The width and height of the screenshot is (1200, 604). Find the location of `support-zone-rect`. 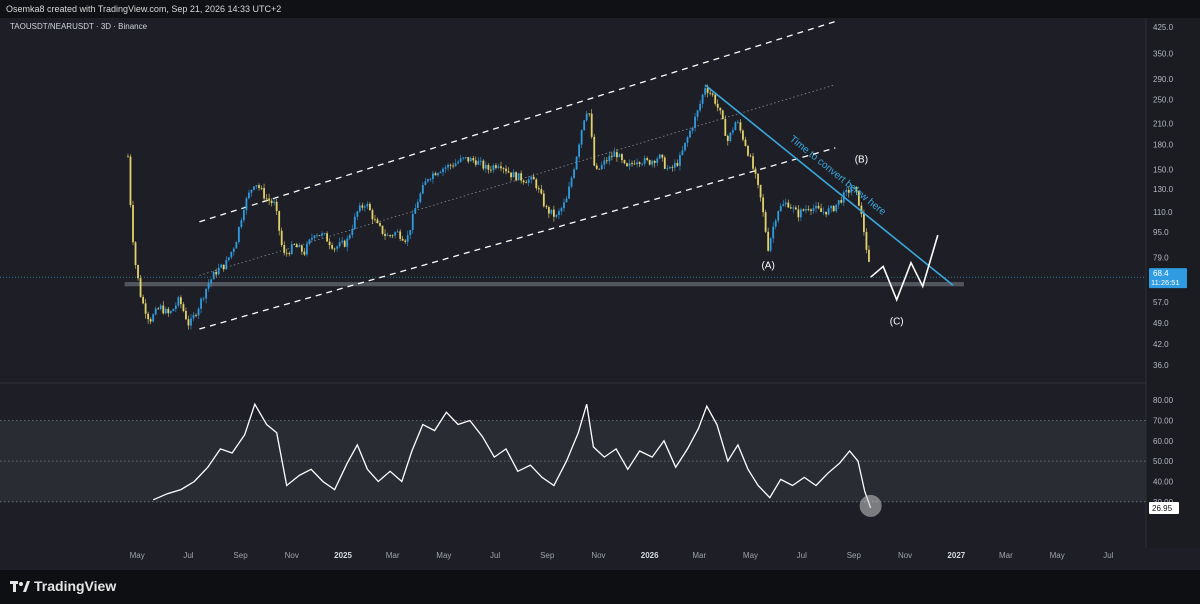

support-zone-rect is located at coordinates (544, 284).